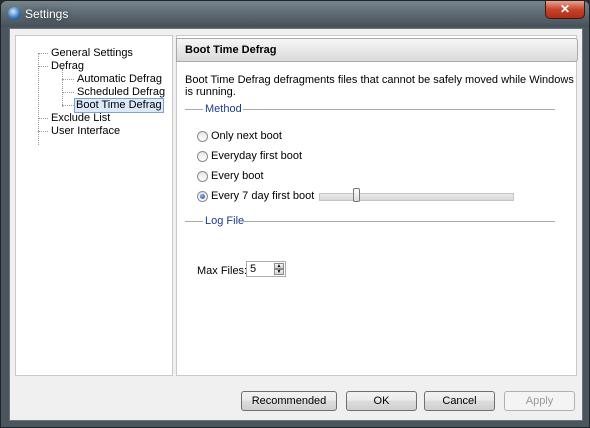  Describe the element at coordinates (231, 50) in the screenshot. I see `panel-title: Boot Time Defrag` at that location.